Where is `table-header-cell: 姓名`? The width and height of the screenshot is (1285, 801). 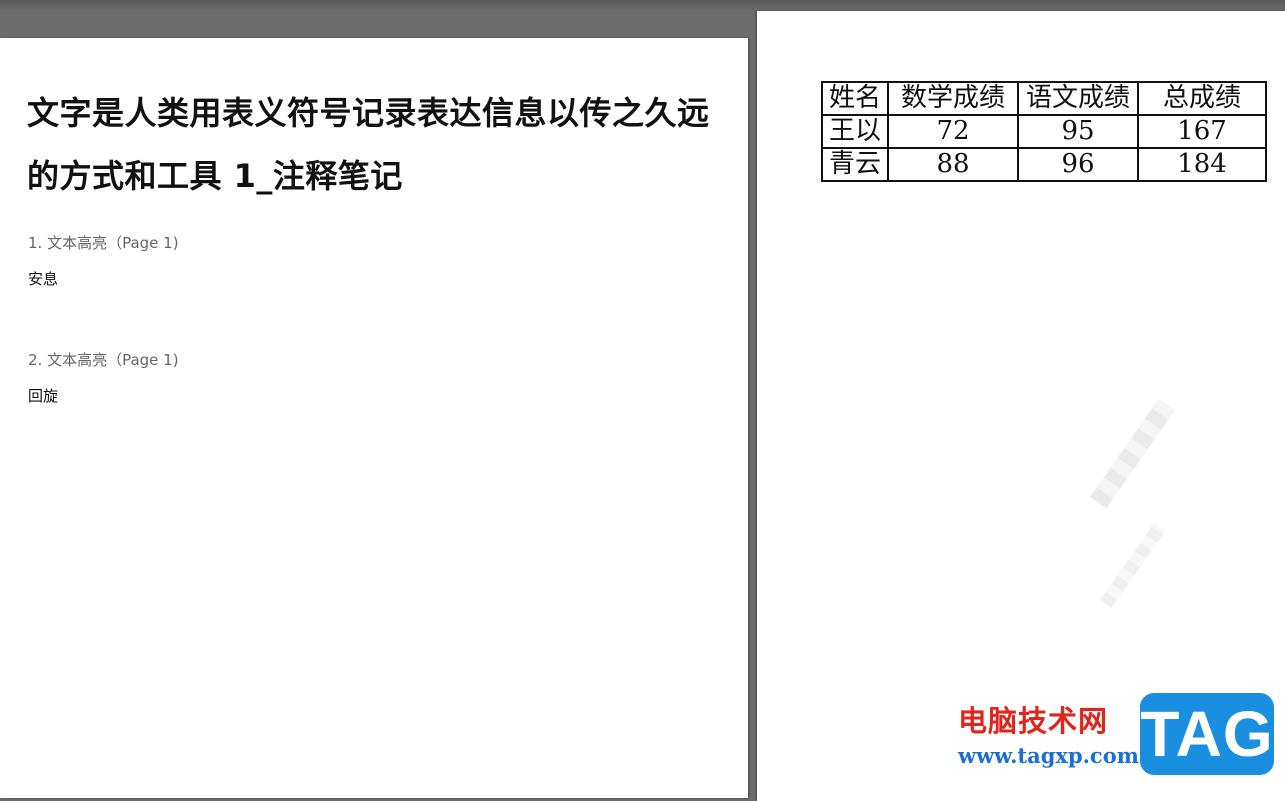 table-header-cell: 姓名 is located at coordinates (855, 98).